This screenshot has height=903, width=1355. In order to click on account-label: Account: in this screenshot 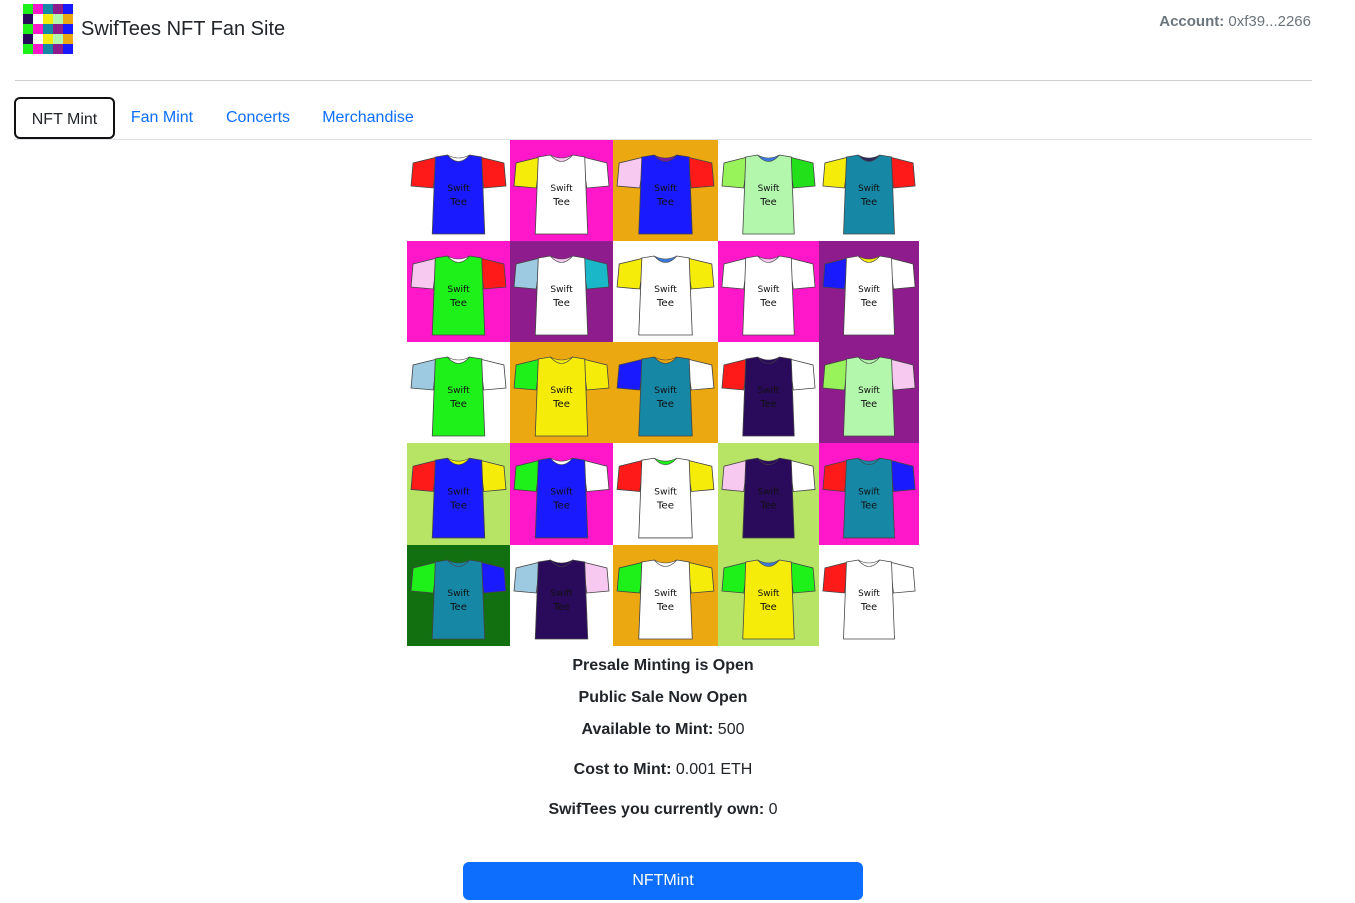, I will do `click(1192, 21)`.